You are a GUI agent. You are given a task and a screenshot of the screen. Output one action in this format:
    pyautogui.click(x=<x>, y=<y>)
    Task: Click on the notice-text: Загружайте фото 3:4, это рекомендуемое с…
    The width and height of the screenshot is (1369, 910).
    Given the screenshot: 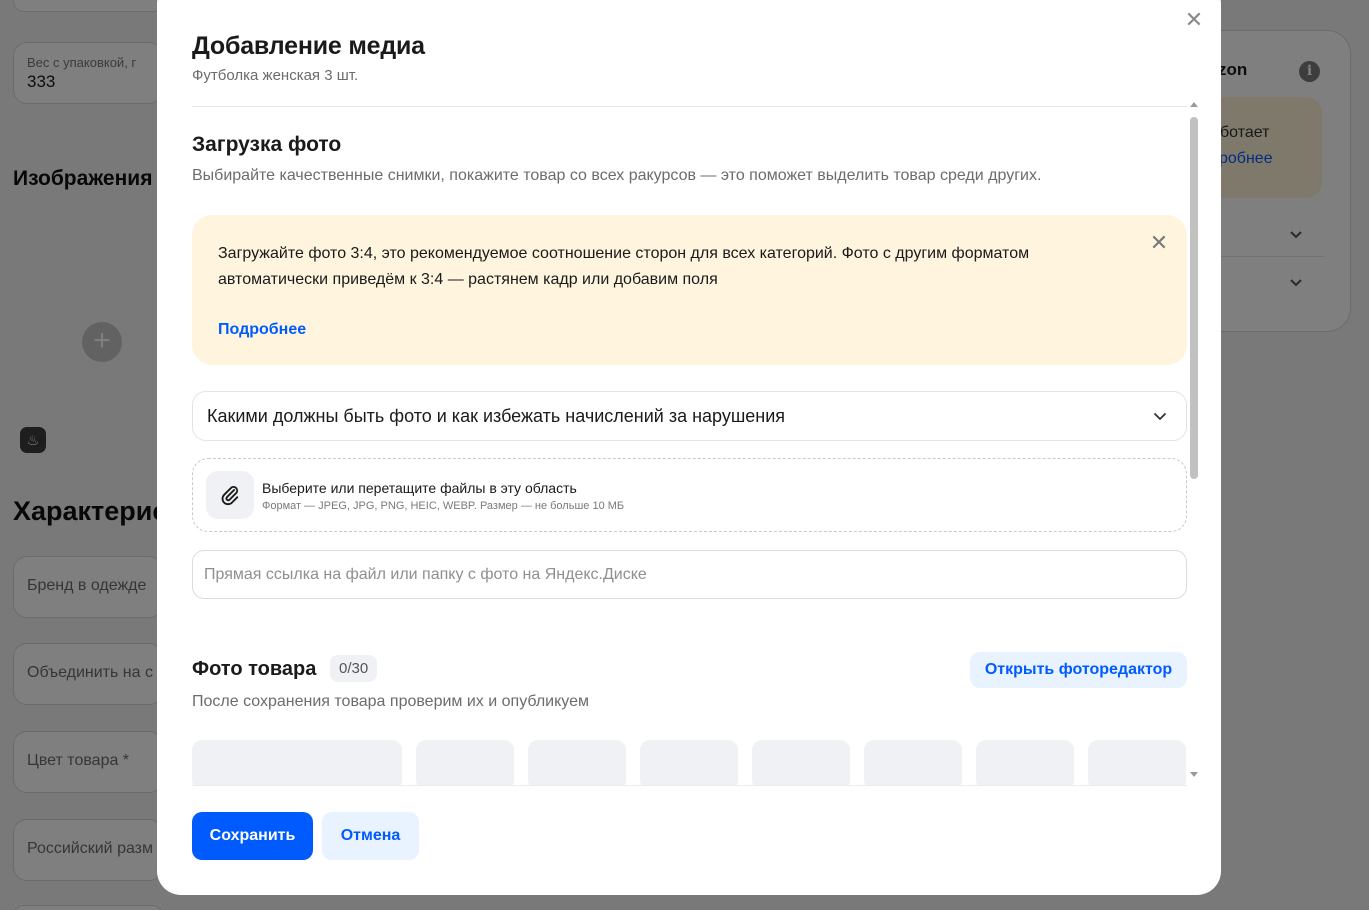 What is the action you would take?
    pyautogui.click(x=624, y=266)
    